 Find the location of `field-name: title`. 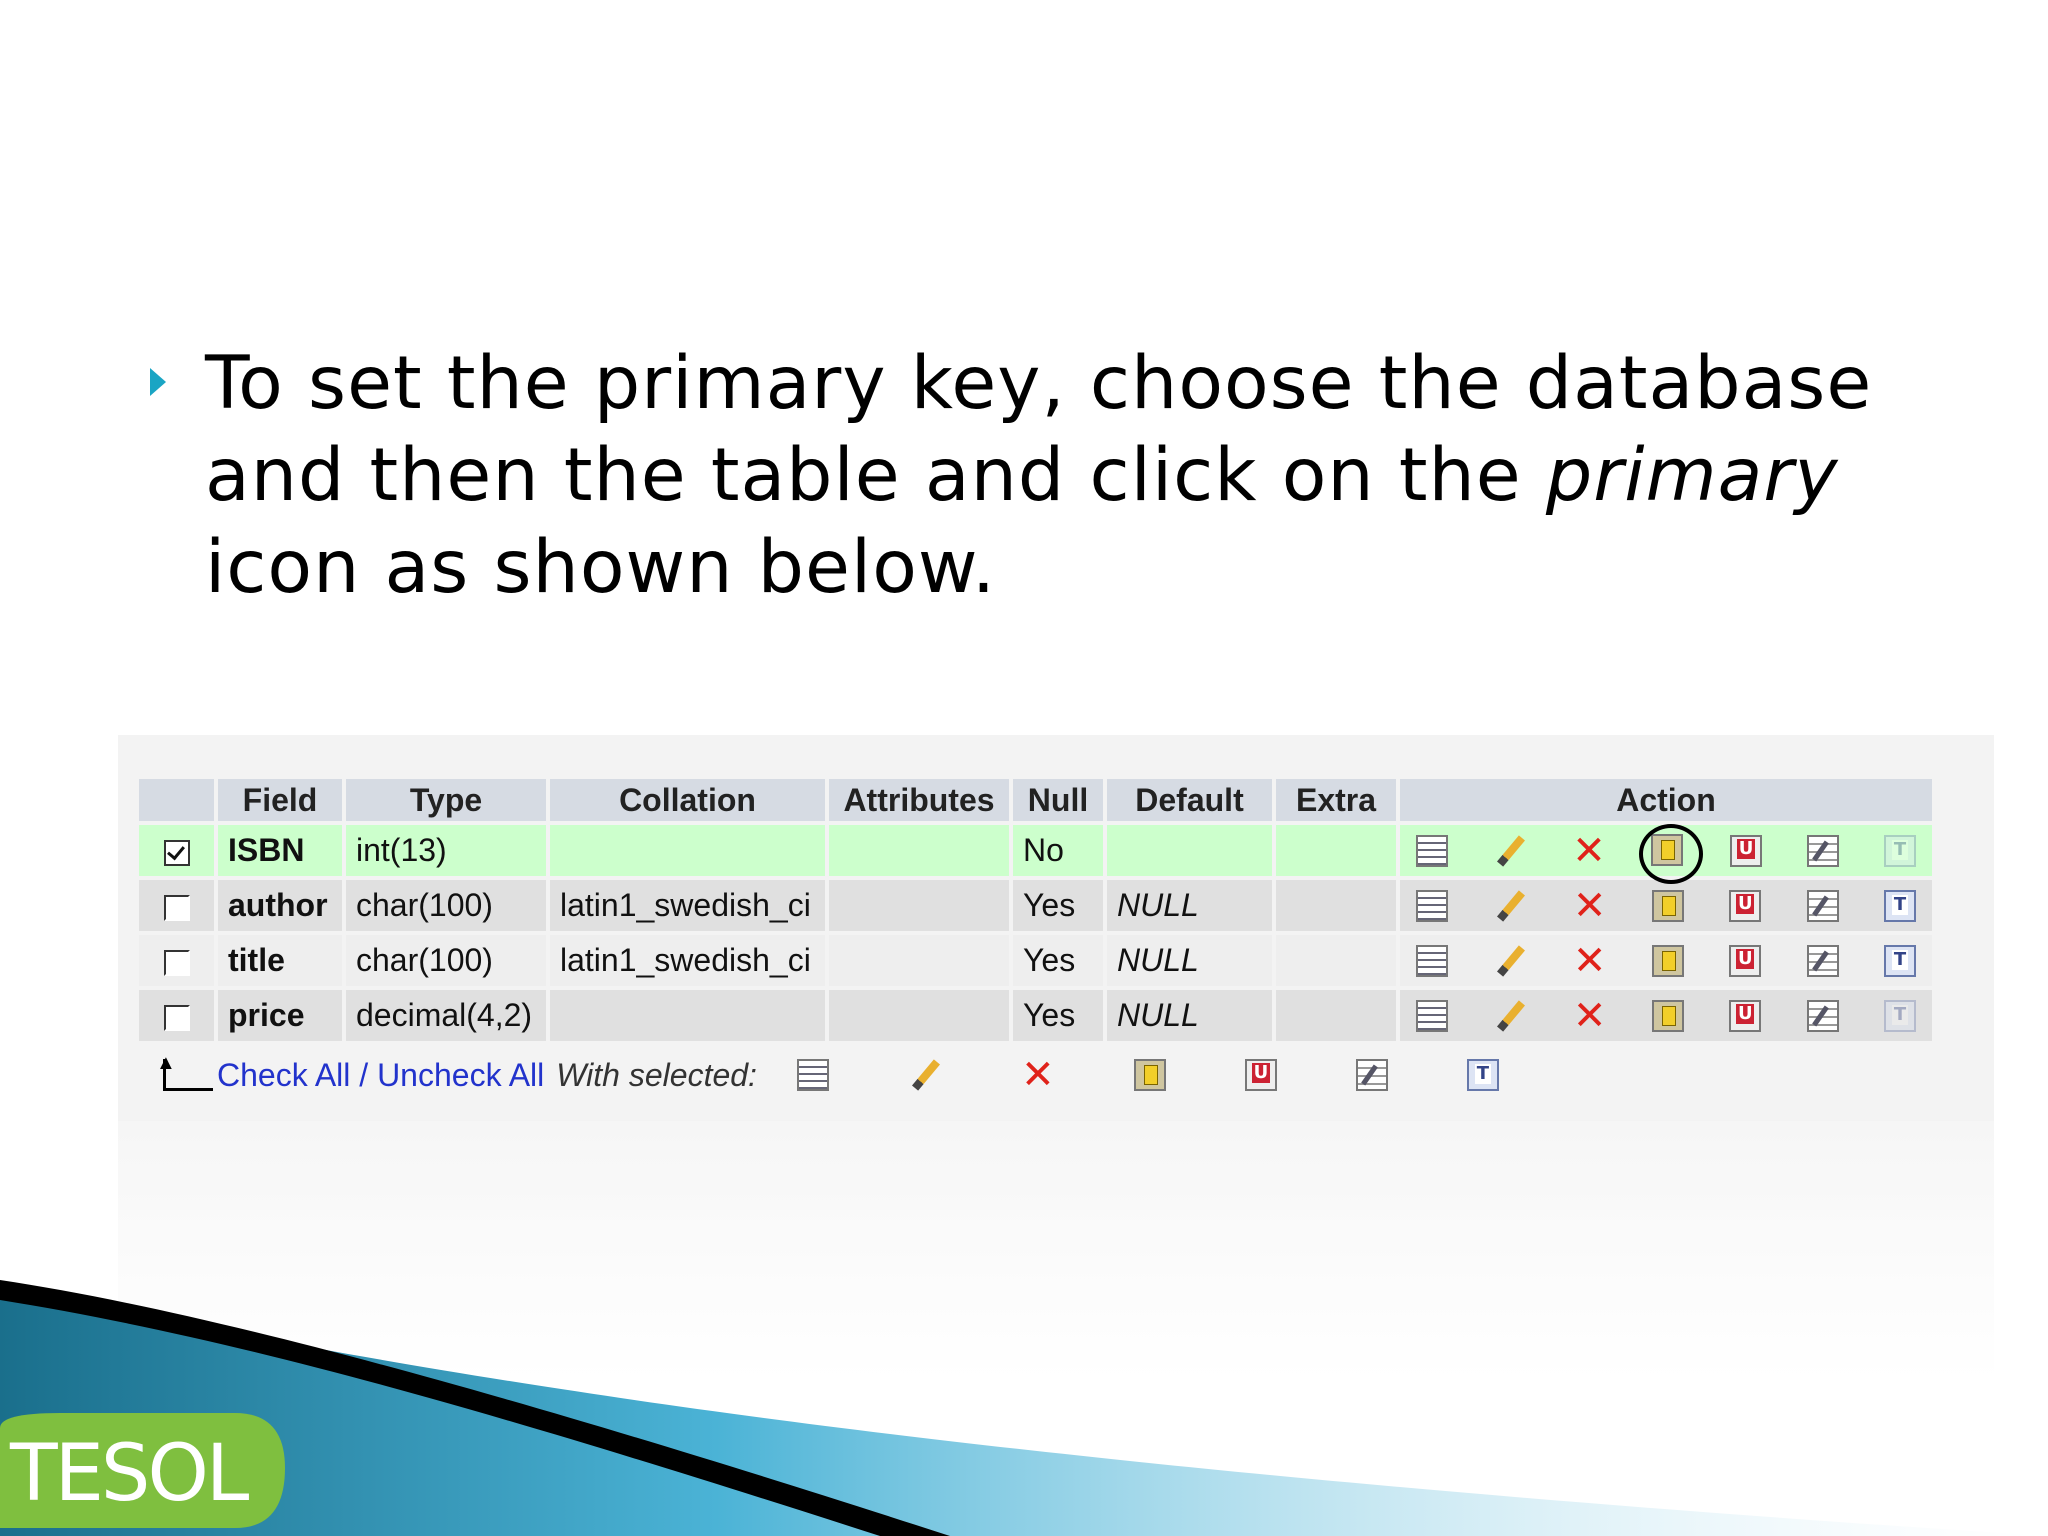

field-name: title is located at coordinates (280, 960).